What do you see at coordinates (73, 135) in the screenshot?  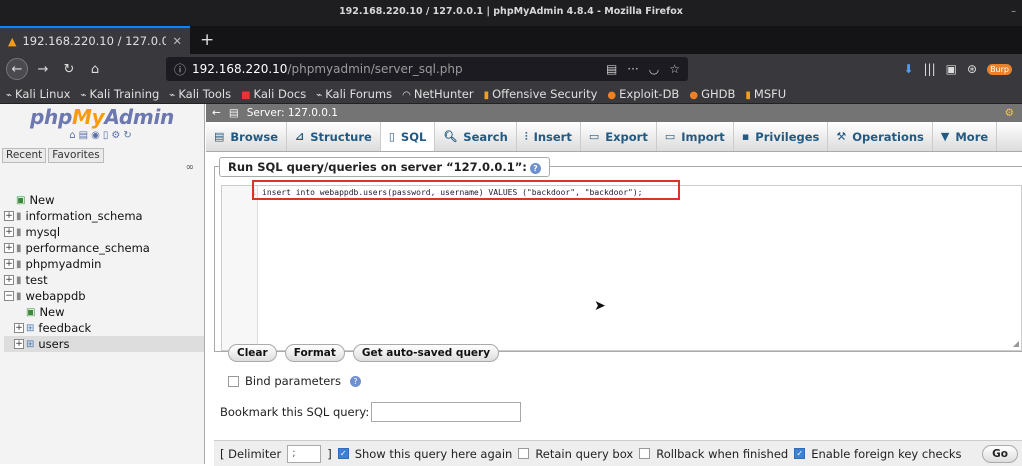 I see `home-icon: ⌂` at bounding box center [73, 135].